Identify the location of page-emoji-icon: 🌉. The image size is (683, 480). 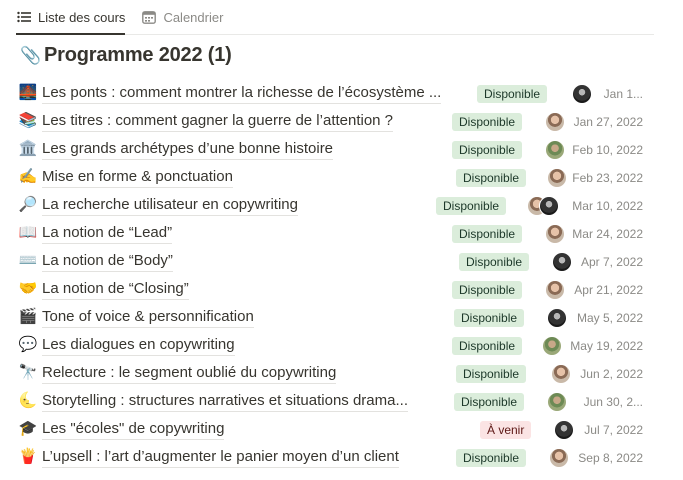
(28, 92).